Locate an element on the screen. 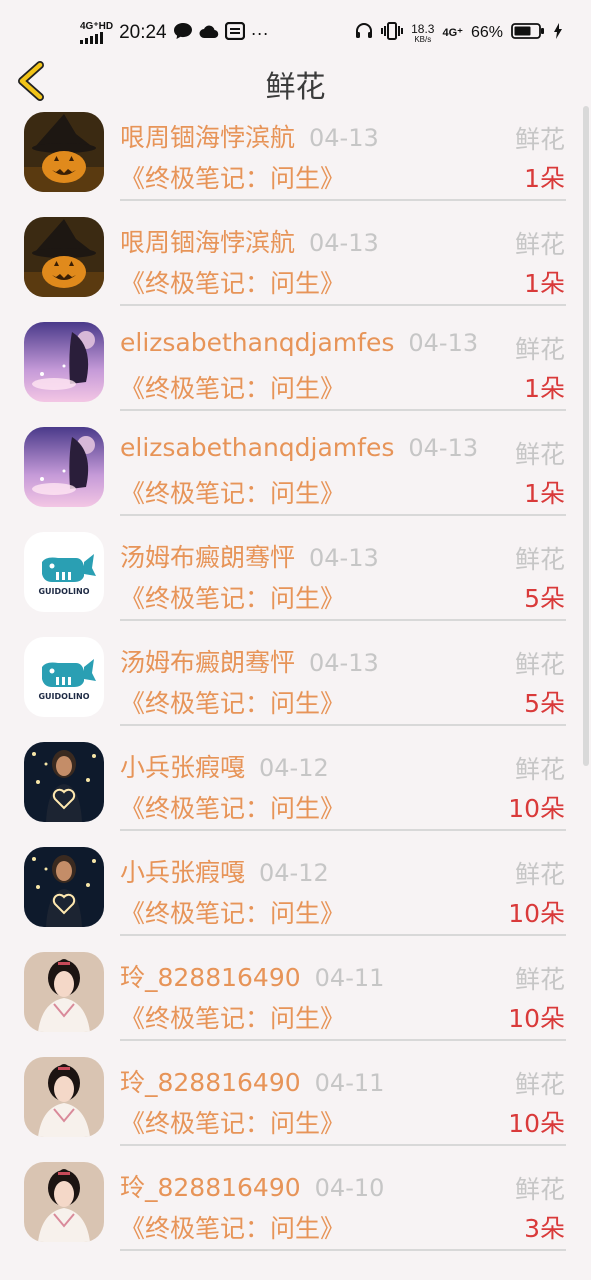 This screenshot has height=1280, width=591. gift-count: 1朵 is located at coordinates (544, 493).